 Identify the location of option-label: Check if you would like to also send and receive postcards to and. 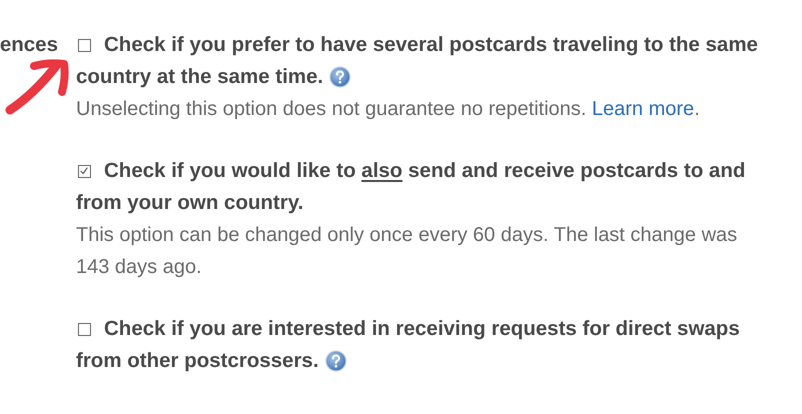
(425, 171).